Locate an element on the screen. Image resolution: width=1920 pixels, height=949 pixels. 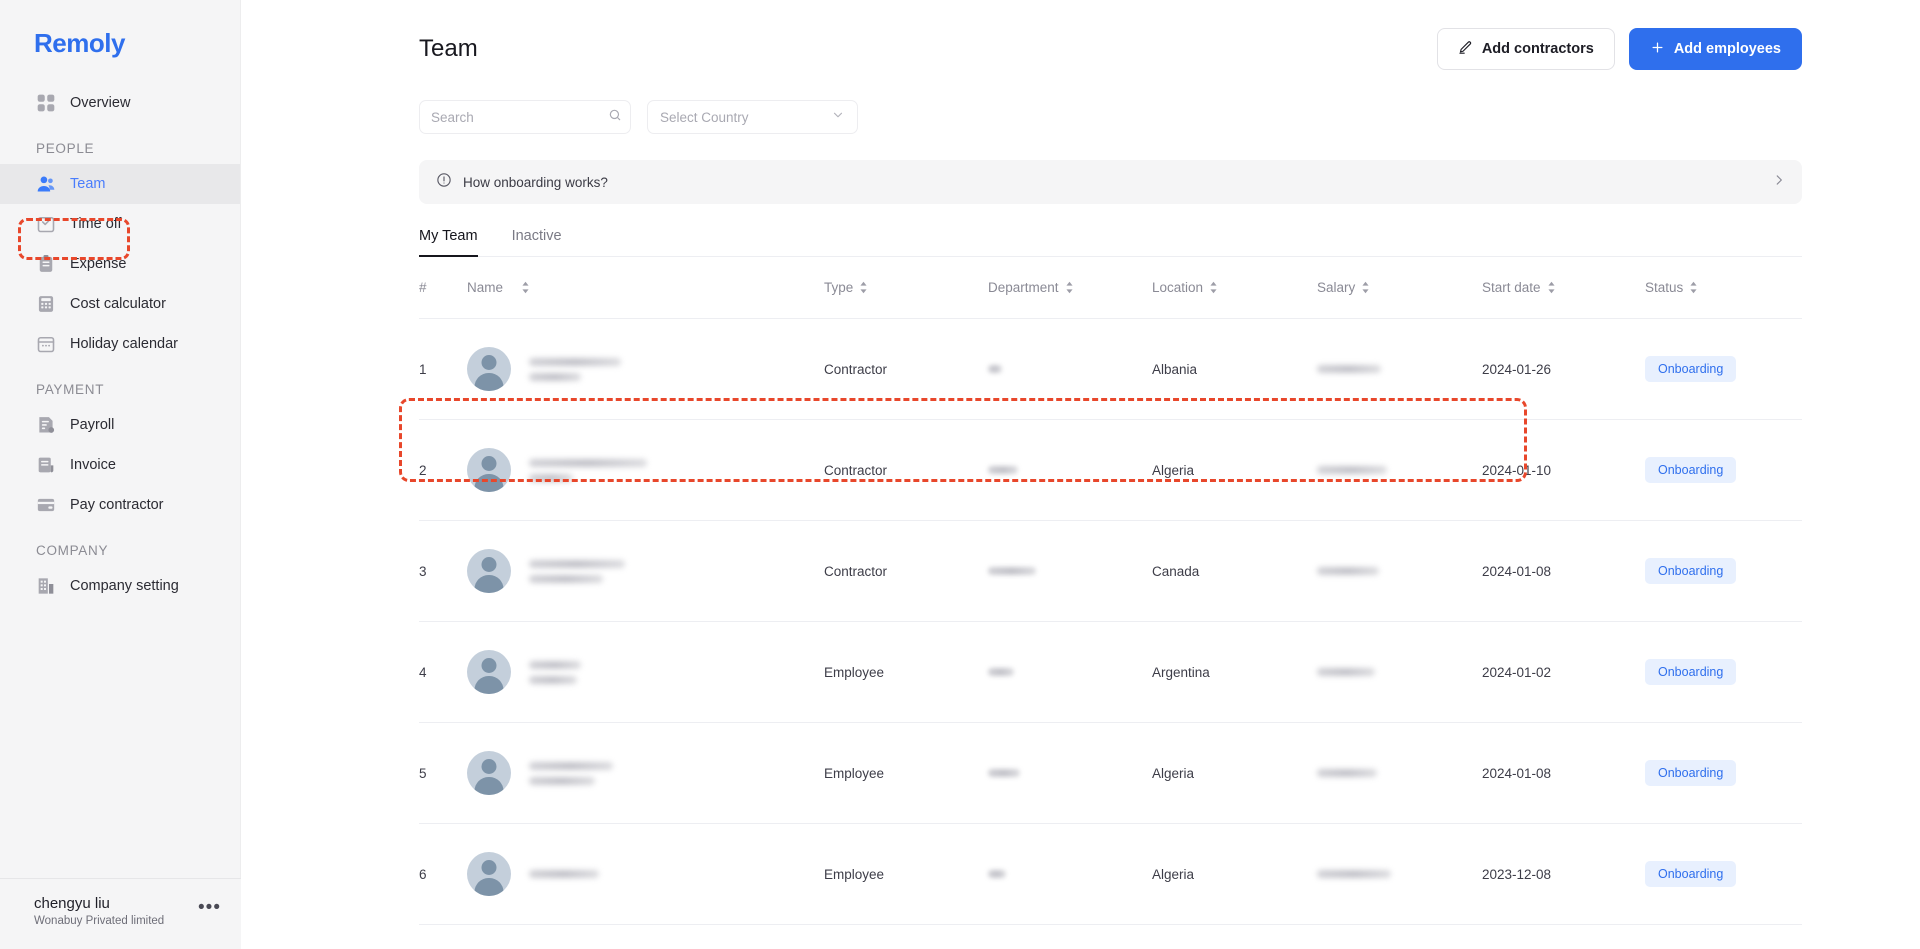
people-icon is located at coordinates (46, 184).